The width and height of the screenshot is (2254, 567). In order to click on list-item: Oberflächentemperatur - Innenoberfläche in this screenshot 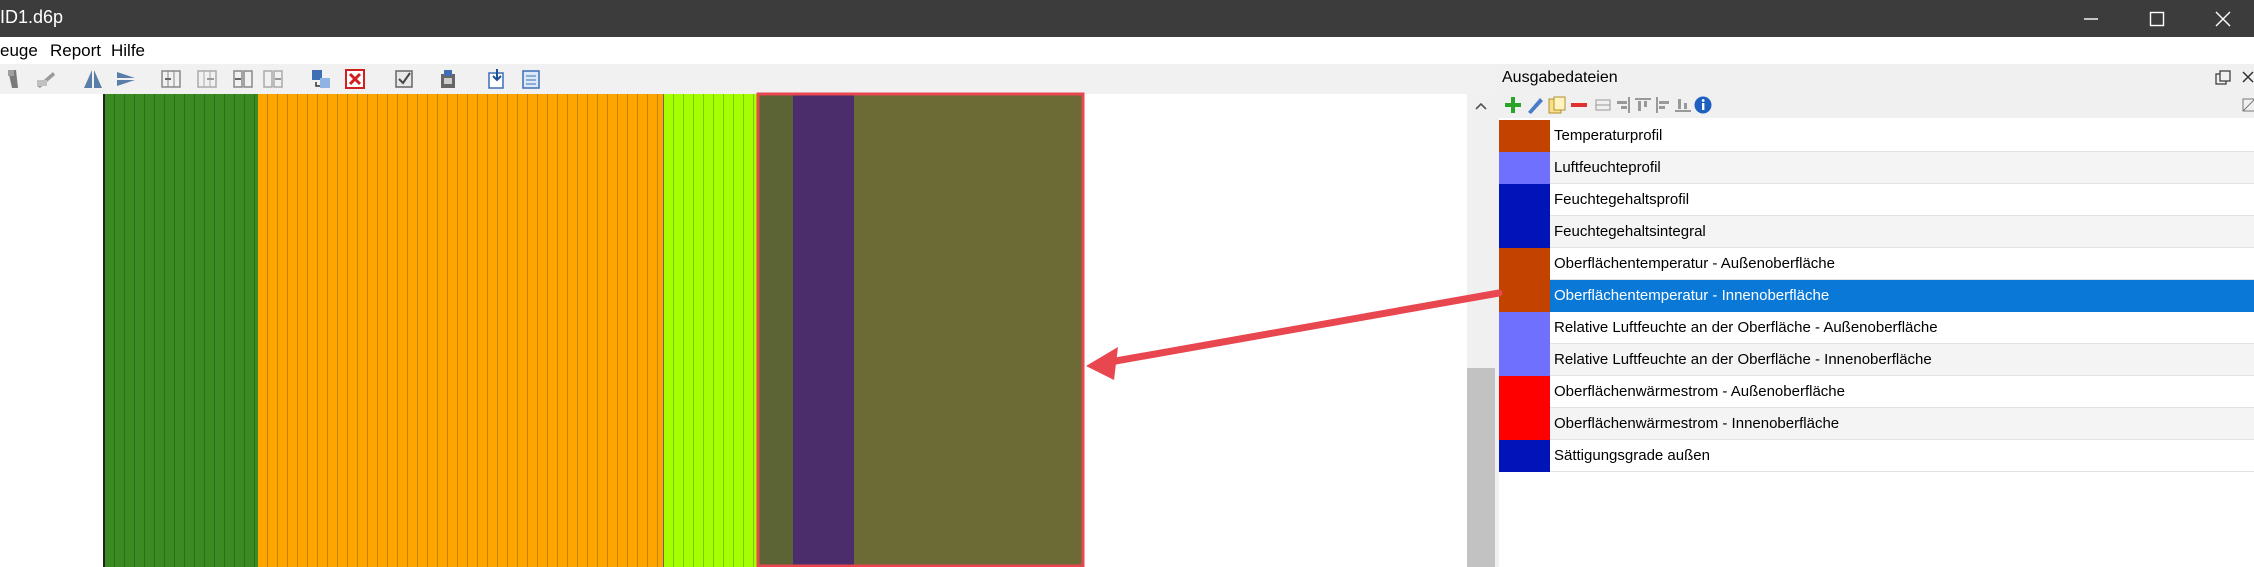, I will do `click(1876, 296)`.